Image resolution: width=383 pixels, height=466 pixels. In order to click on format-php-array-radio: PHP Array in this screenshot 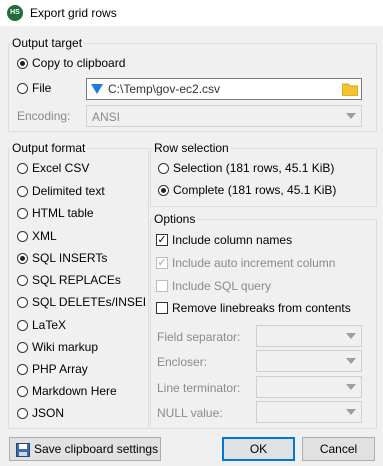, I will do `click(52, 369)`.